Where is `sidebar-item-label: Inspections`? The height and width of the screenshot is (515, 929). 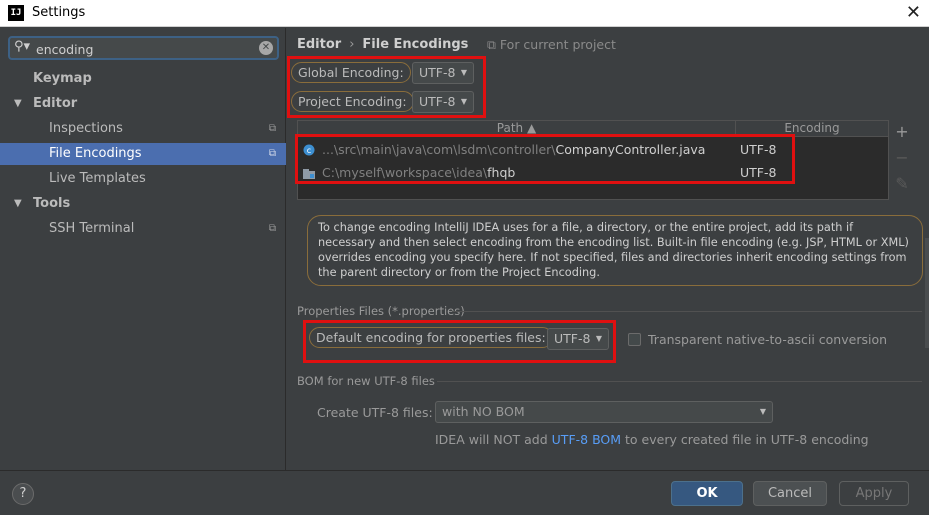 sidebar-item-label: Inspections is located at coordinates (86, 128).